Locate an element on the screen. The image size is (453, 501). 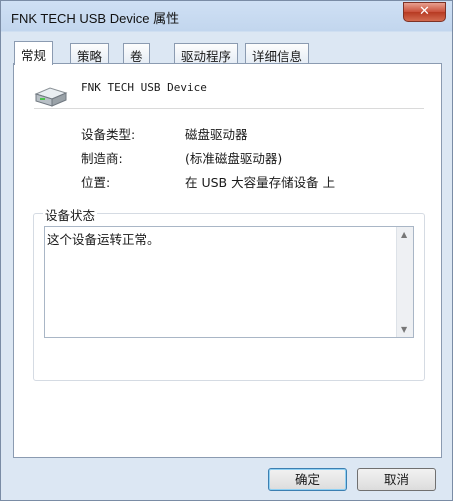
location-value: 在 USB 大容量存储设备 上 is located at coordinates (260, 182).